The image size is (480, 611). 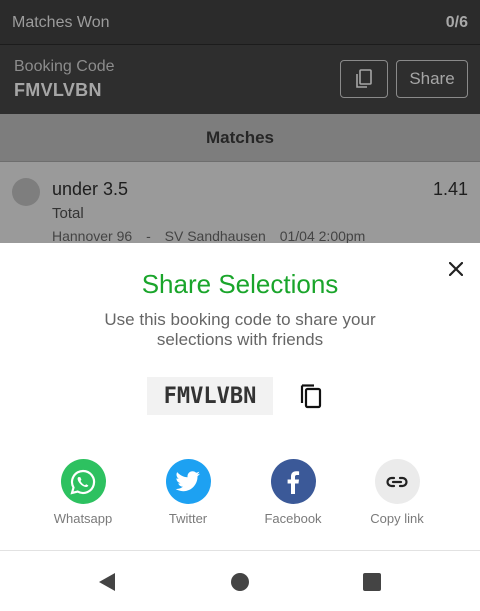 I want to click on selection-teams: Hannover 96 - SV Sandhausen 01/04 2:00pm, so click(x=213, y=235).